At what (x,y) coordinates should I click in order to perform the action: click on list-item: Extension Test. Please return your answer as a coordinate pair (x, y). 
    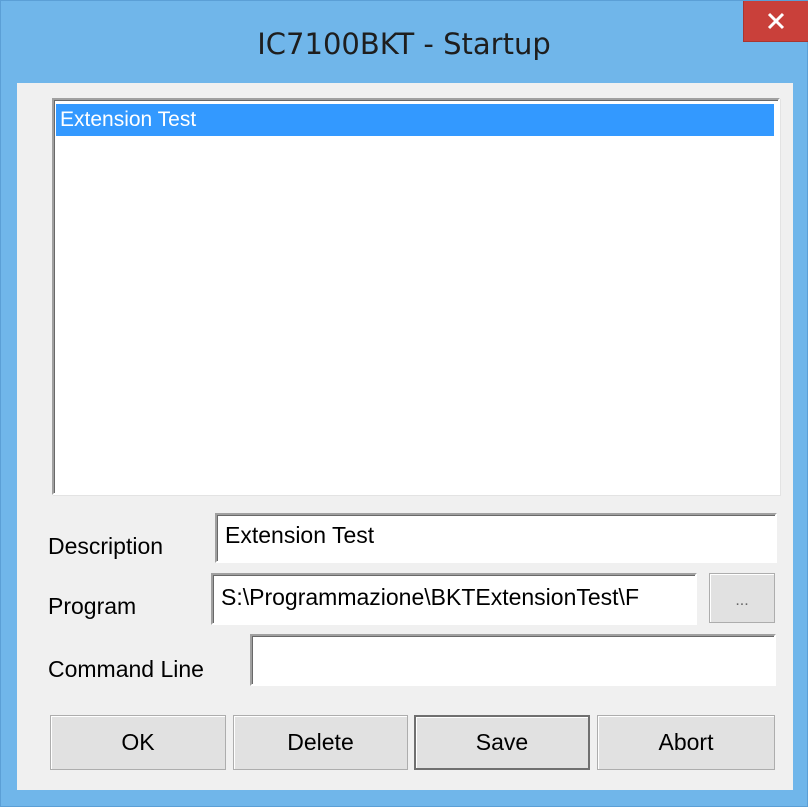
    Looking at the image, I should click on (415, 120).